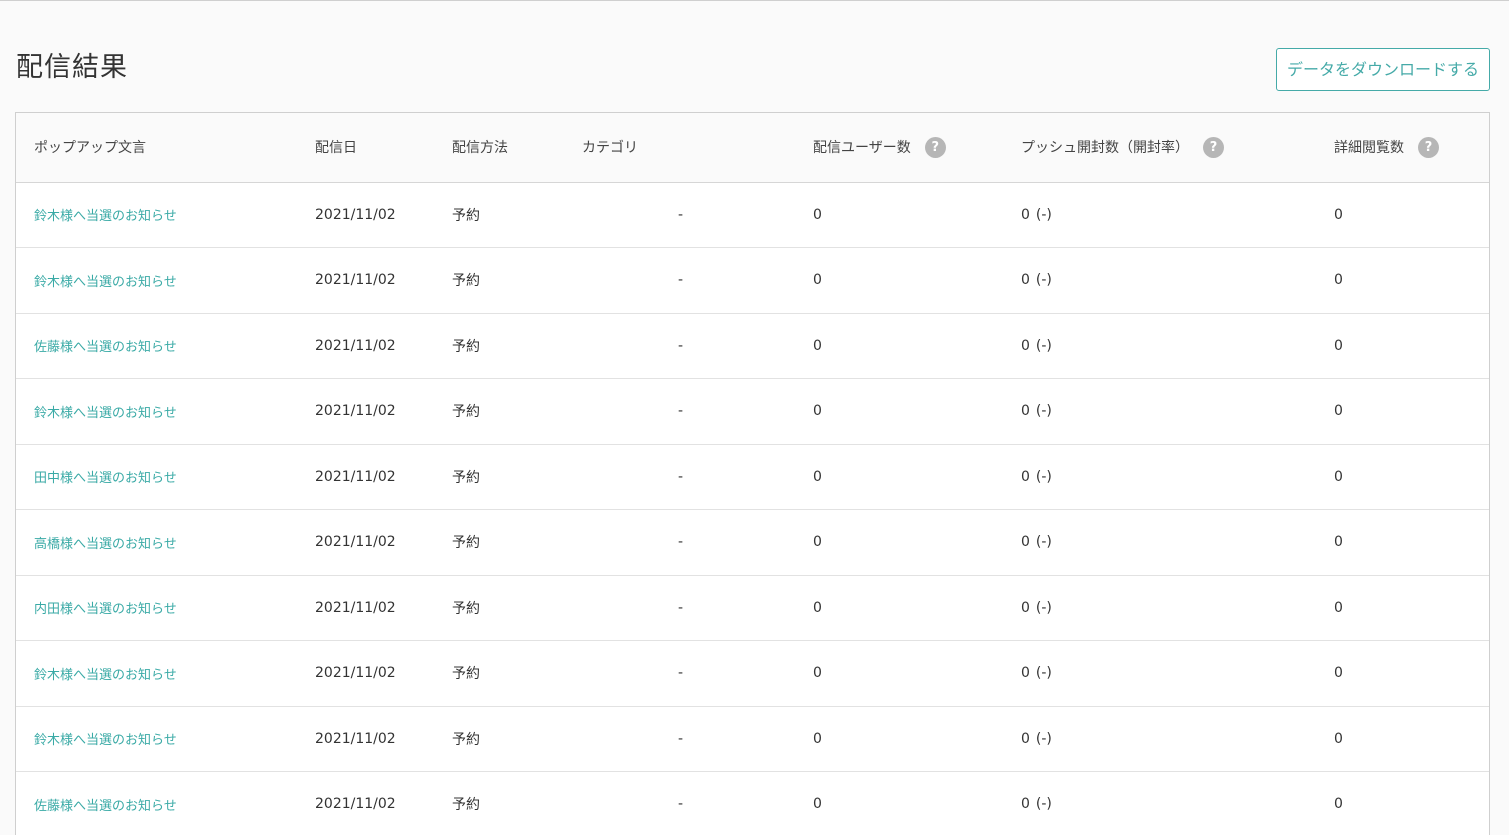  Describe the element at coordinates (105, 609) in the screenshot. I see `message-link: 内田様へ当選のお知らせ` at that location.